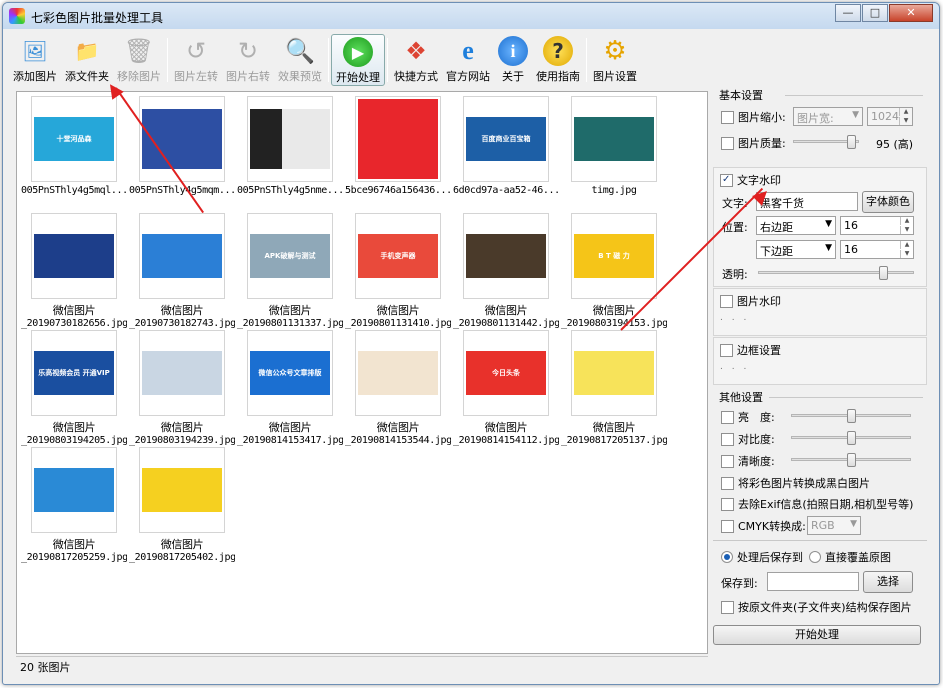  Describe the element at coordinates (817, 504) in the screenshot. I see `exif-option: 去除Exif信息(拍照日期,相机型号等)` at that location.